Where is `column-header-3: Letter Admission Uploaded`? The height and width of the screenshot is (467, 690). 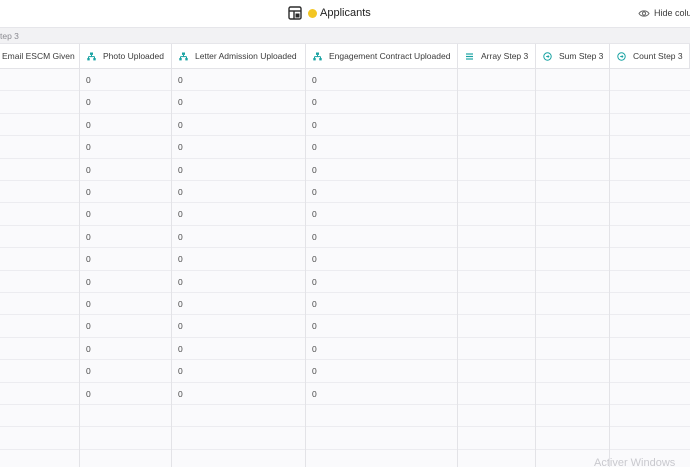 column-header-3: Letter Admission Uploaded is located at coordinates (239, 56).